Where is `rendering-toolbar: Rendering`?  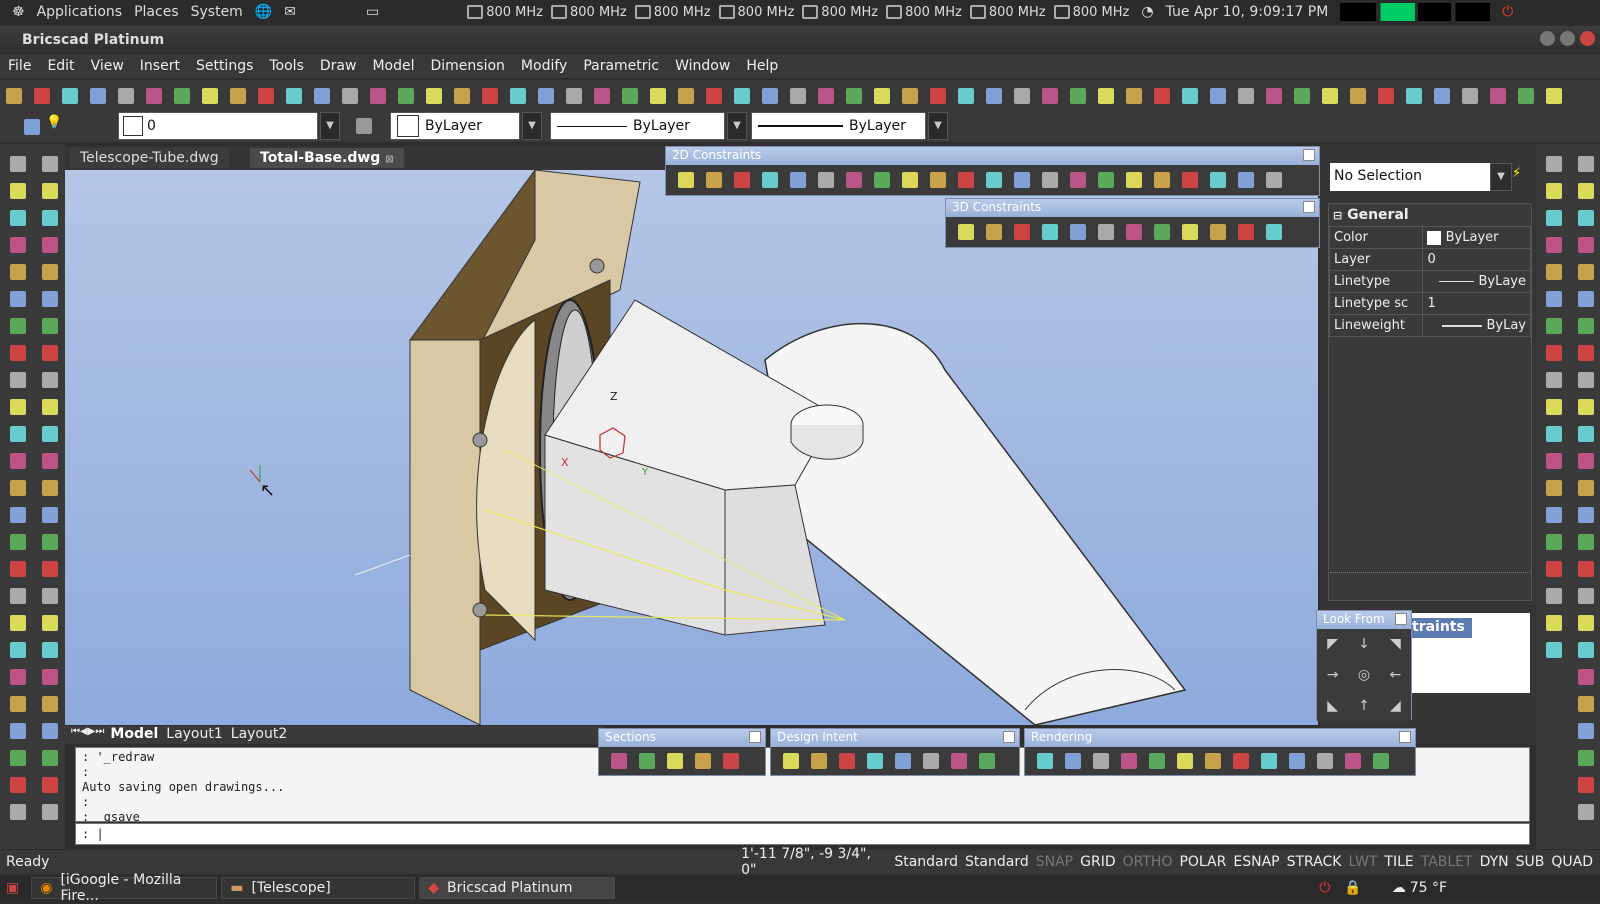 rendering-toolbar: Rendering is located at coordinates (1220, 752).